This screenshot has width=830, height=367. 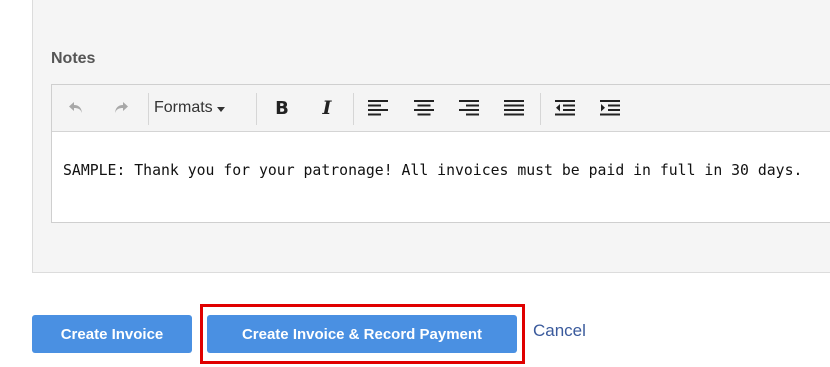 I want to click on create-invoice-record-payment-button: Create Invoice & Record Payment, so click(x=362, y=334).